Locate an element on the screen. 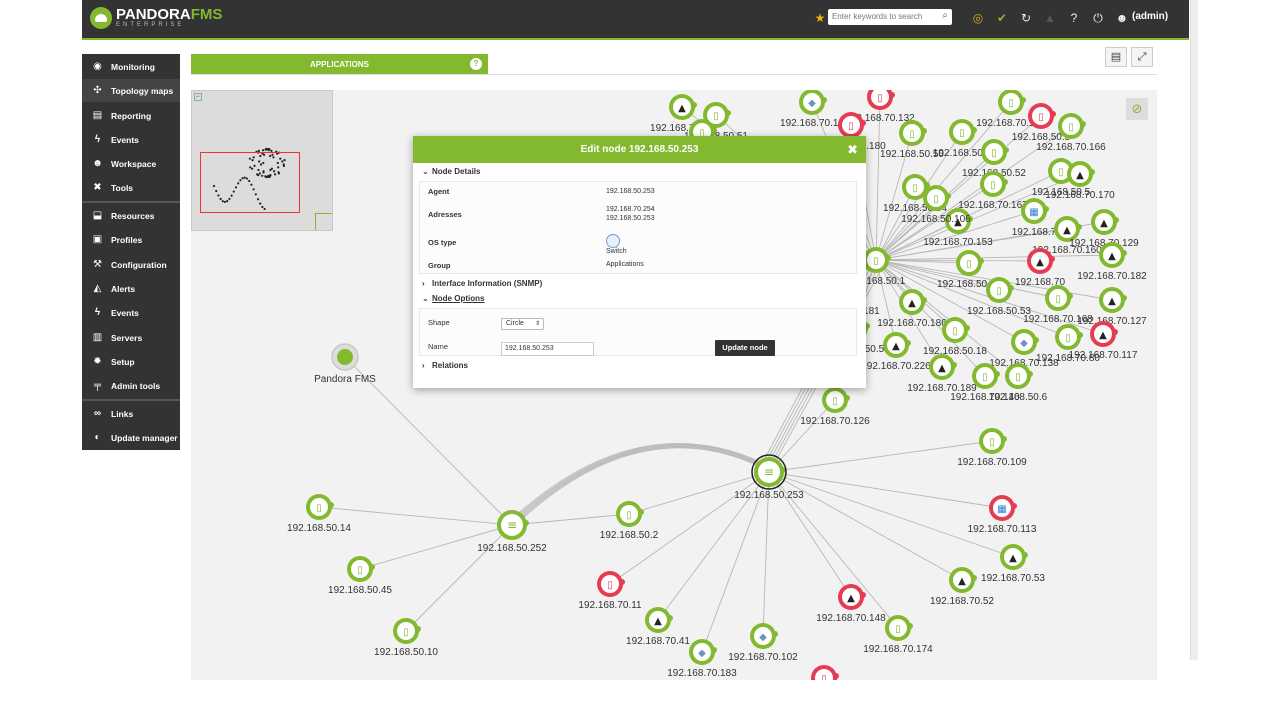 This screenshot has height=720, width=1280. sidebar-item-update-manager: ◐ Update manager is located at coordinates (131, 437).